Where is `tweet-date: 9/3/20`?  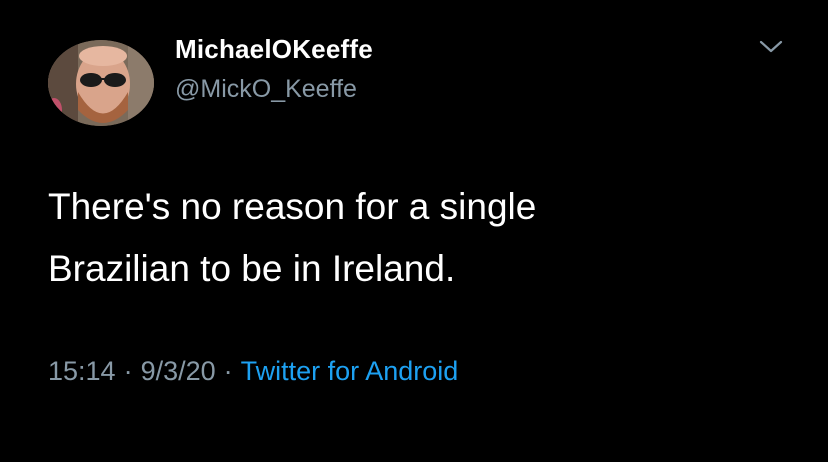 tweet-date: 9/3/20 is located at coordinates (178, 371).